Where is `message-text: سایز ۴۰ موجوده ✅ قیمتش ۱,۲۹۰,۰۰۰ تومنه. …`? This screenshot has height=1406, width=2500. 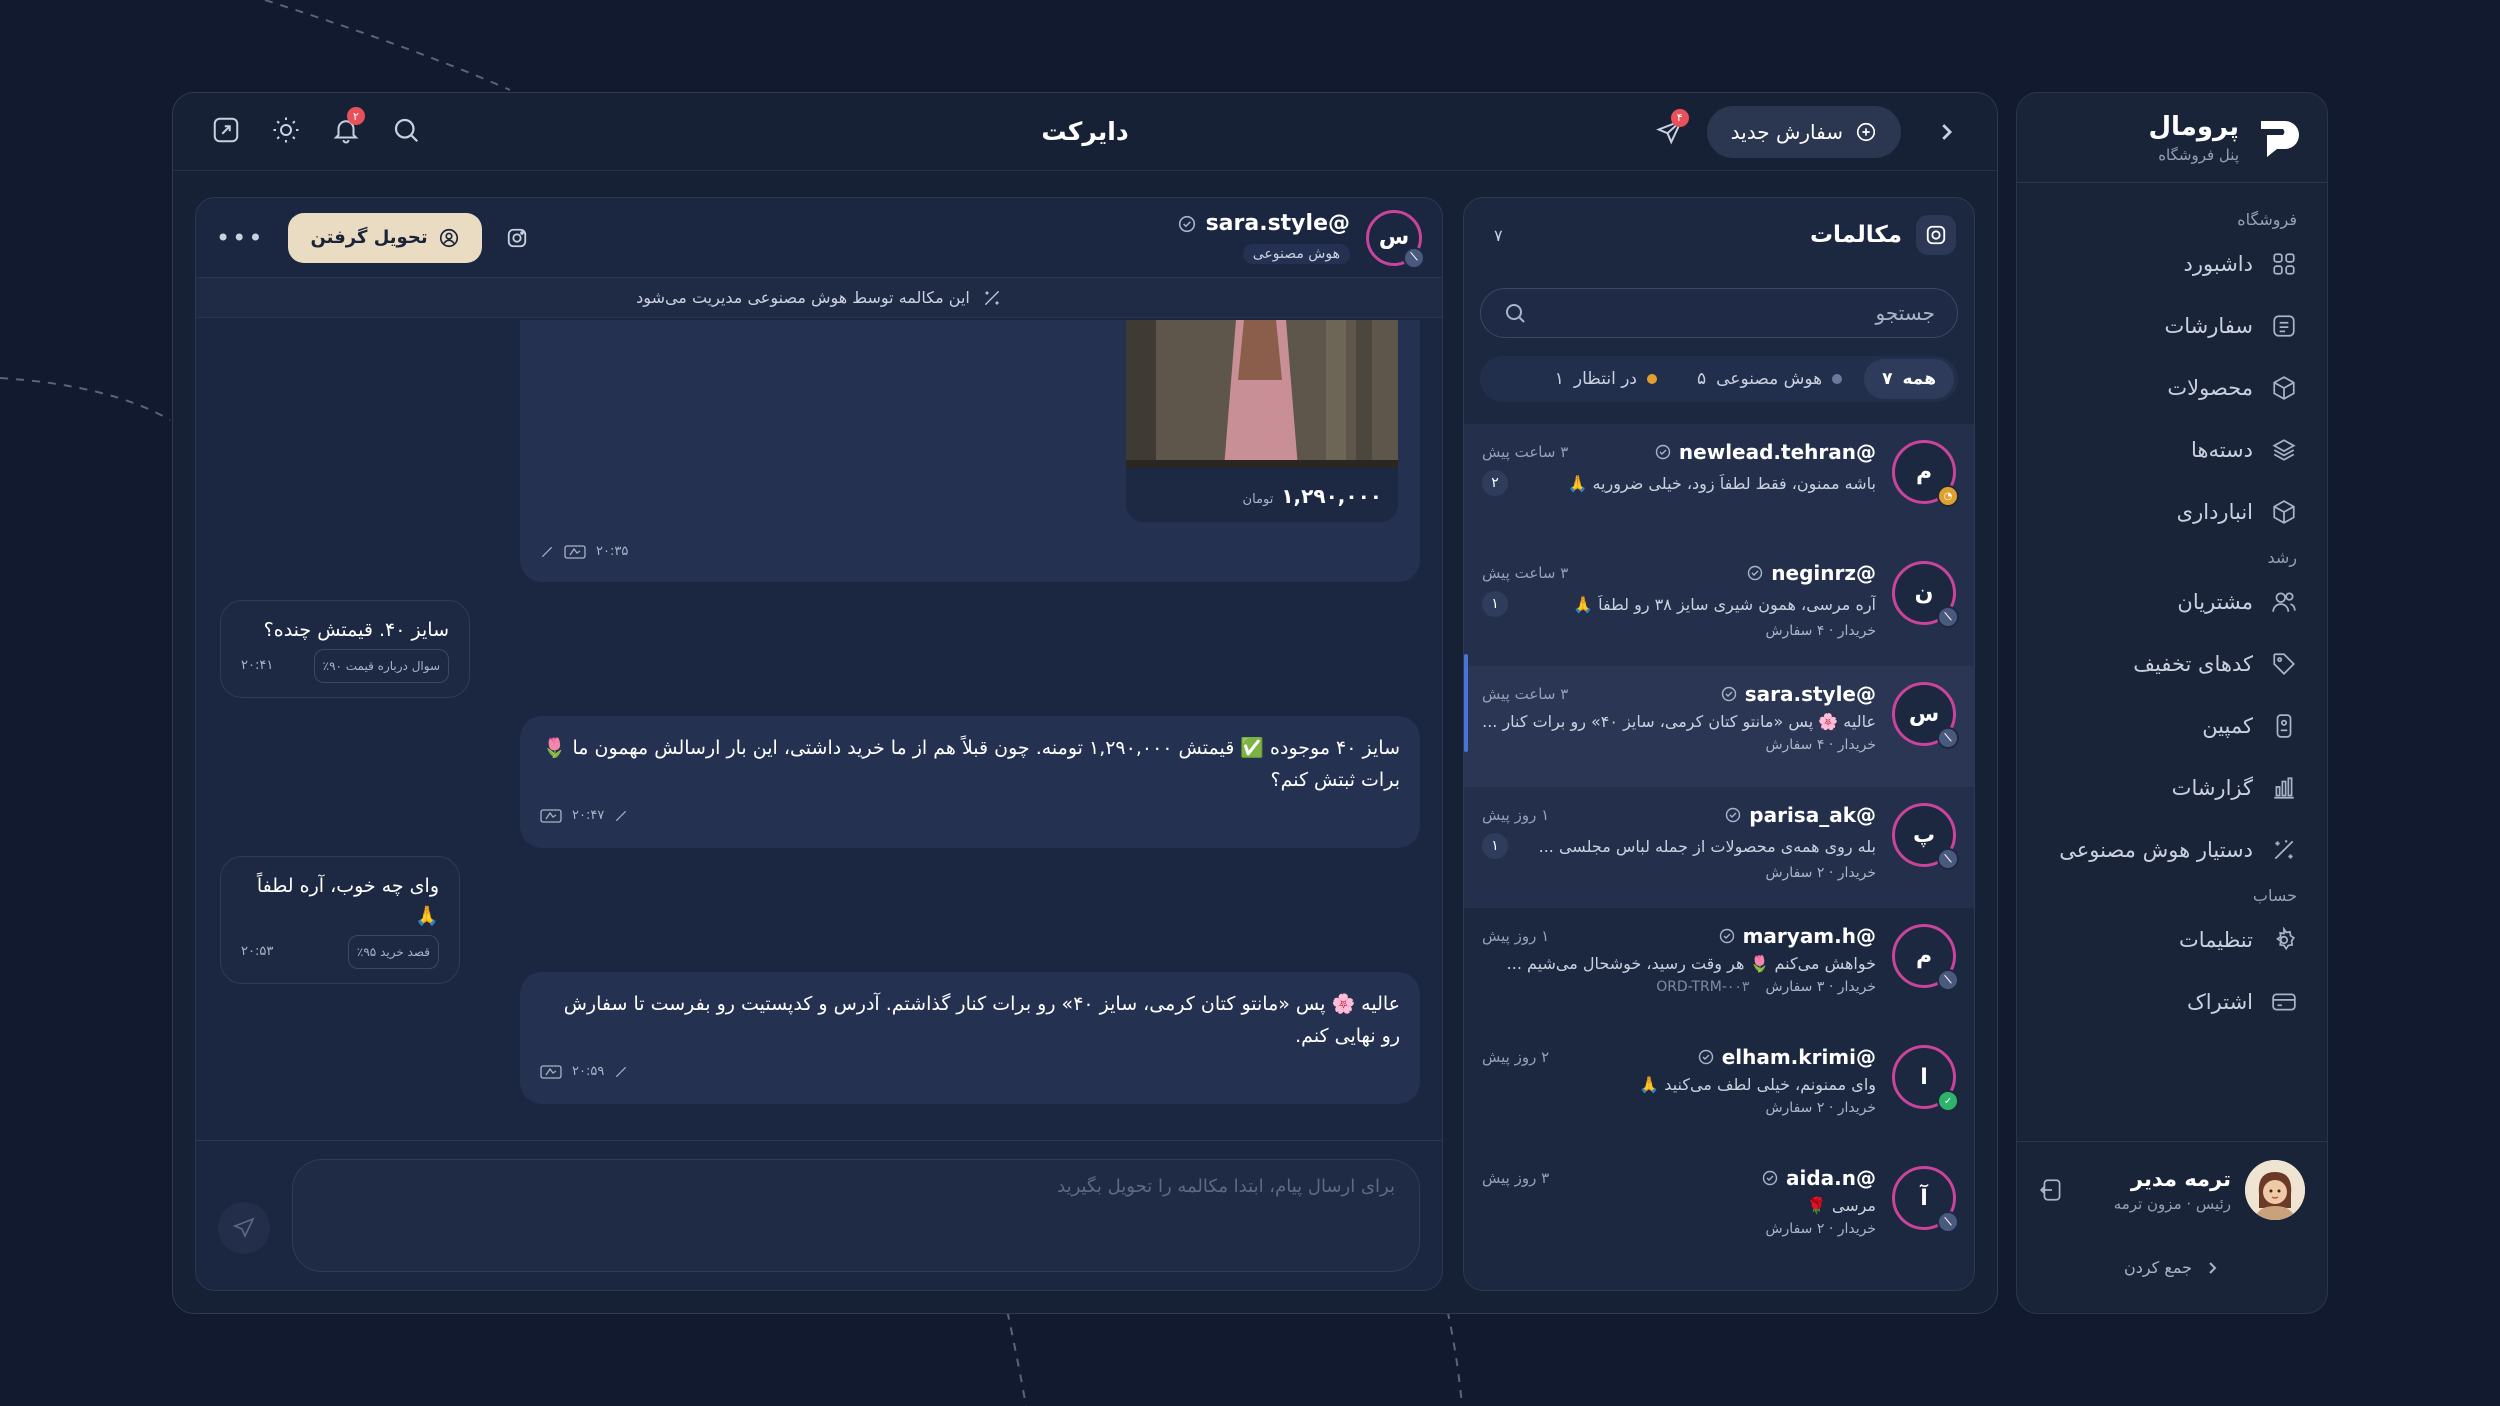 message-text: سایز ۴۰ موجوده ✅ قیمتش ۱,۲۹۰,۰۰۰ تومنه. … is located at coordinates (971, 764).